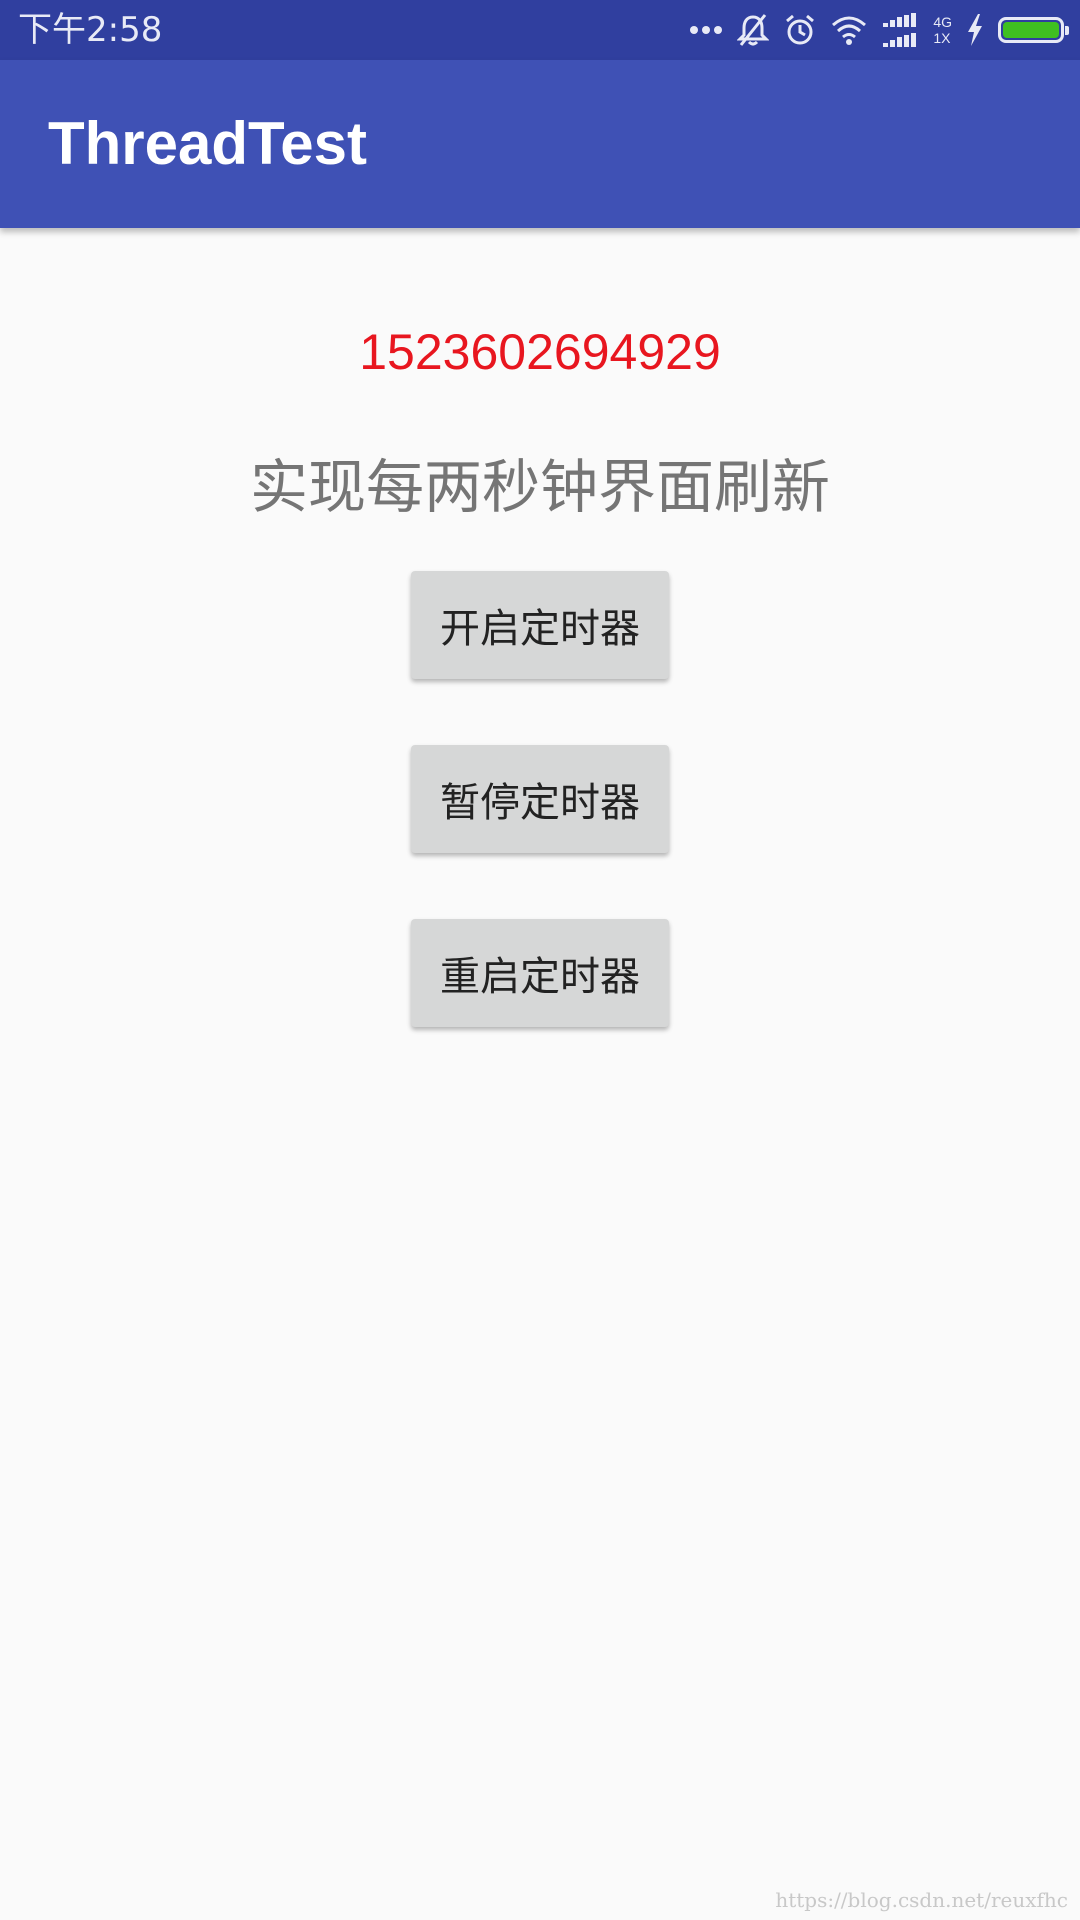 The height and width of the screenshot is (1920, 1080). I want to click on alarm-icon, so click(800, 30).